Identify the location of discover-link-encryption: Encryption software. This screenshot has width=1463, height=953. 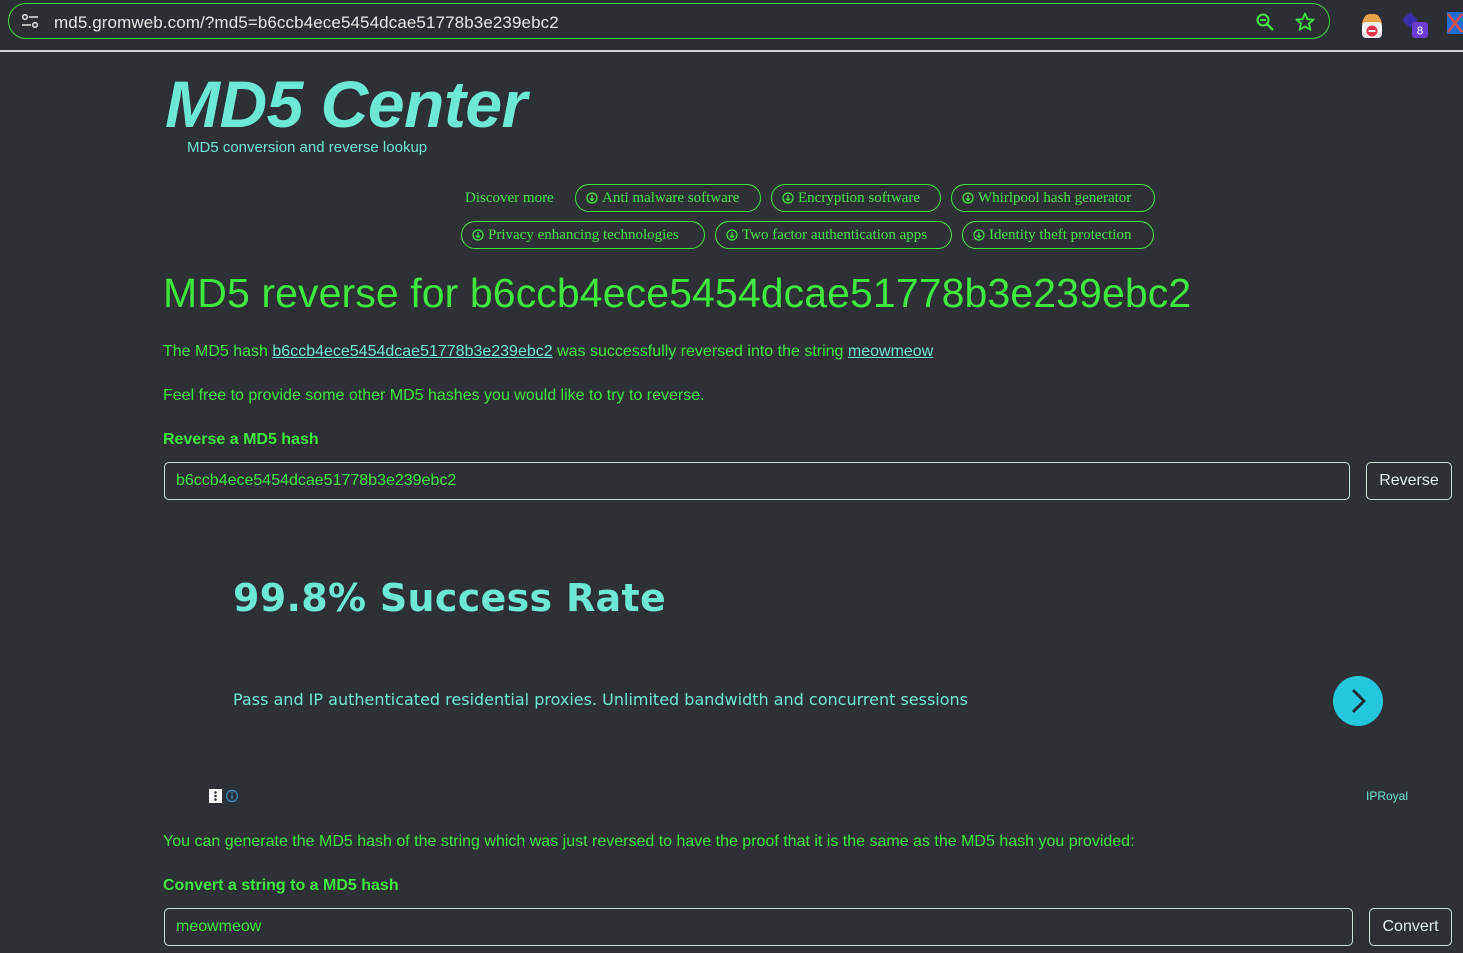
(856, 198).